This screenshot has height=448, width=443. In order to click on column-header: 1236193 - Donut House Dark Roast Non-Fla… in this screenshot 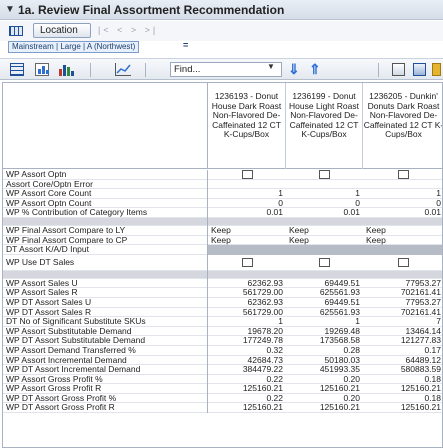, I will do `click(247, 126)`.